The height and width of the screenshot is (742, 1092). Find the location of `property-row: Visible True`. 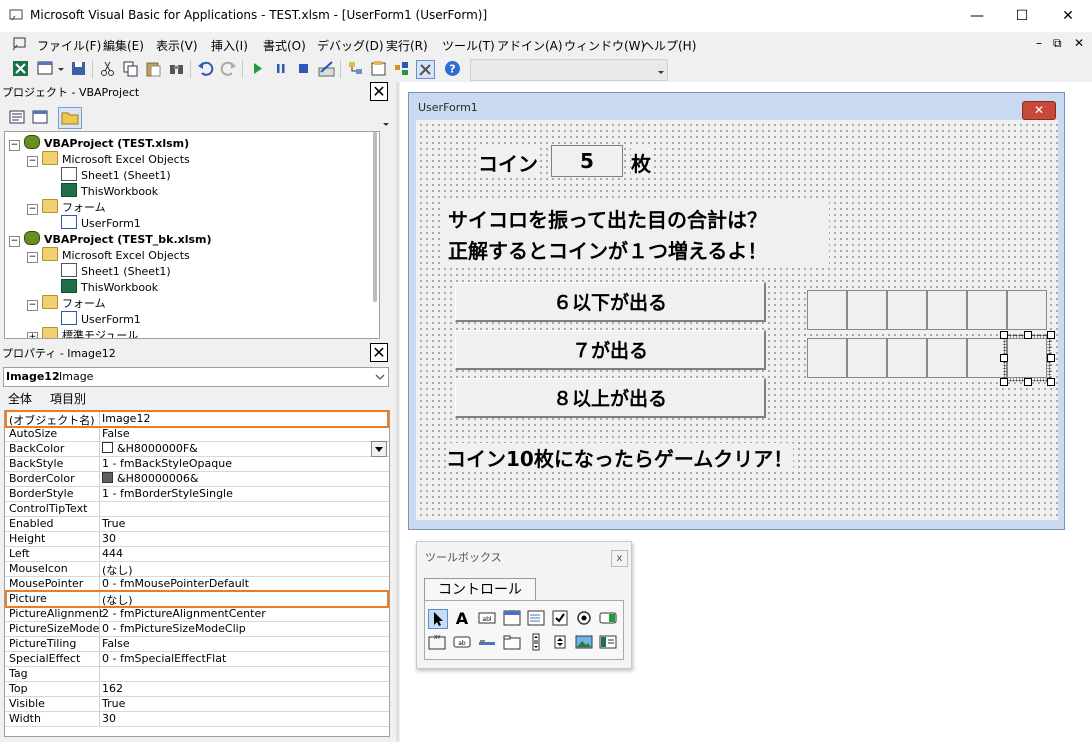

property-row: Visible True is located at coordinates (197, 704).